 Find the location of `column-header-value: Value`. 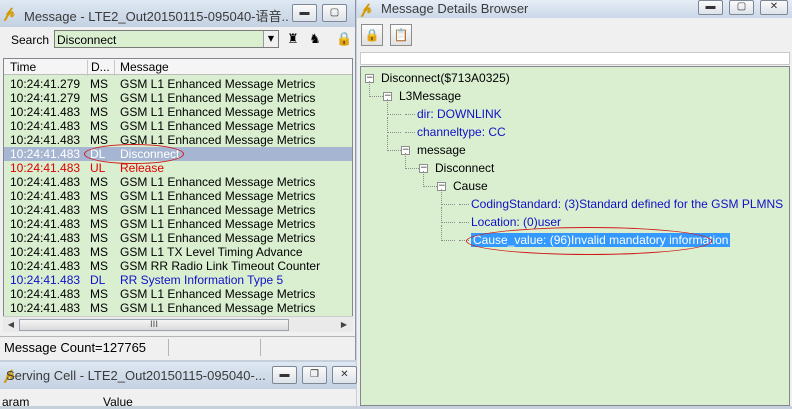

column-header-value: Value is located at coordinates (118, 402).